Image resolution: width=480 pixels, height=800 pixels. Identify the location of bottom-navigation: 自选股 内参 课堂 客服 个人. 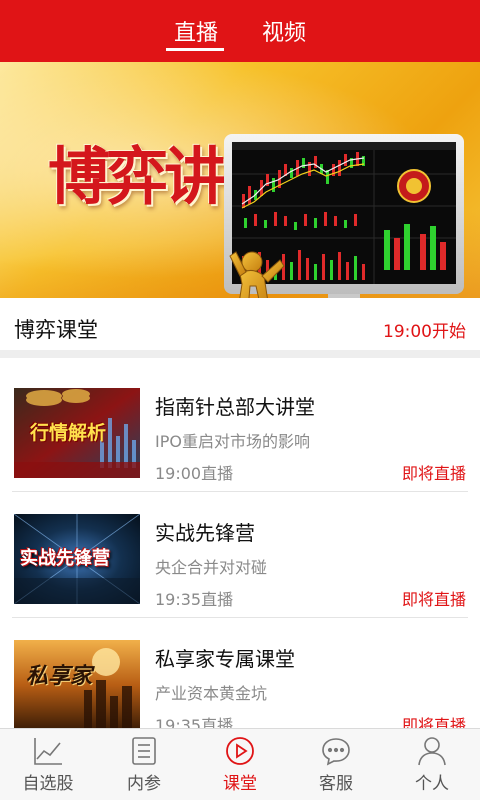
(240, 764).